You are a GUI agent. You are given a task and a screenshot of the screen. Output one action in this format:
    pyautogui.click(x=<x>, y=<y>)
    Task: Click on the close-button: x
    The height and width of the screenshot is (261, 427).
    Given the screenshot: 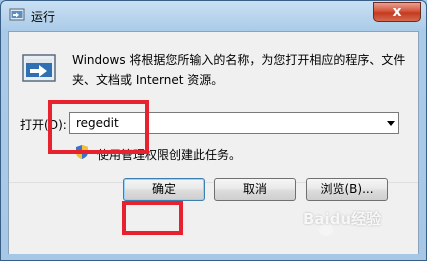 What is the action you would take?
    pyautogui.click(x=397, y=12)
    